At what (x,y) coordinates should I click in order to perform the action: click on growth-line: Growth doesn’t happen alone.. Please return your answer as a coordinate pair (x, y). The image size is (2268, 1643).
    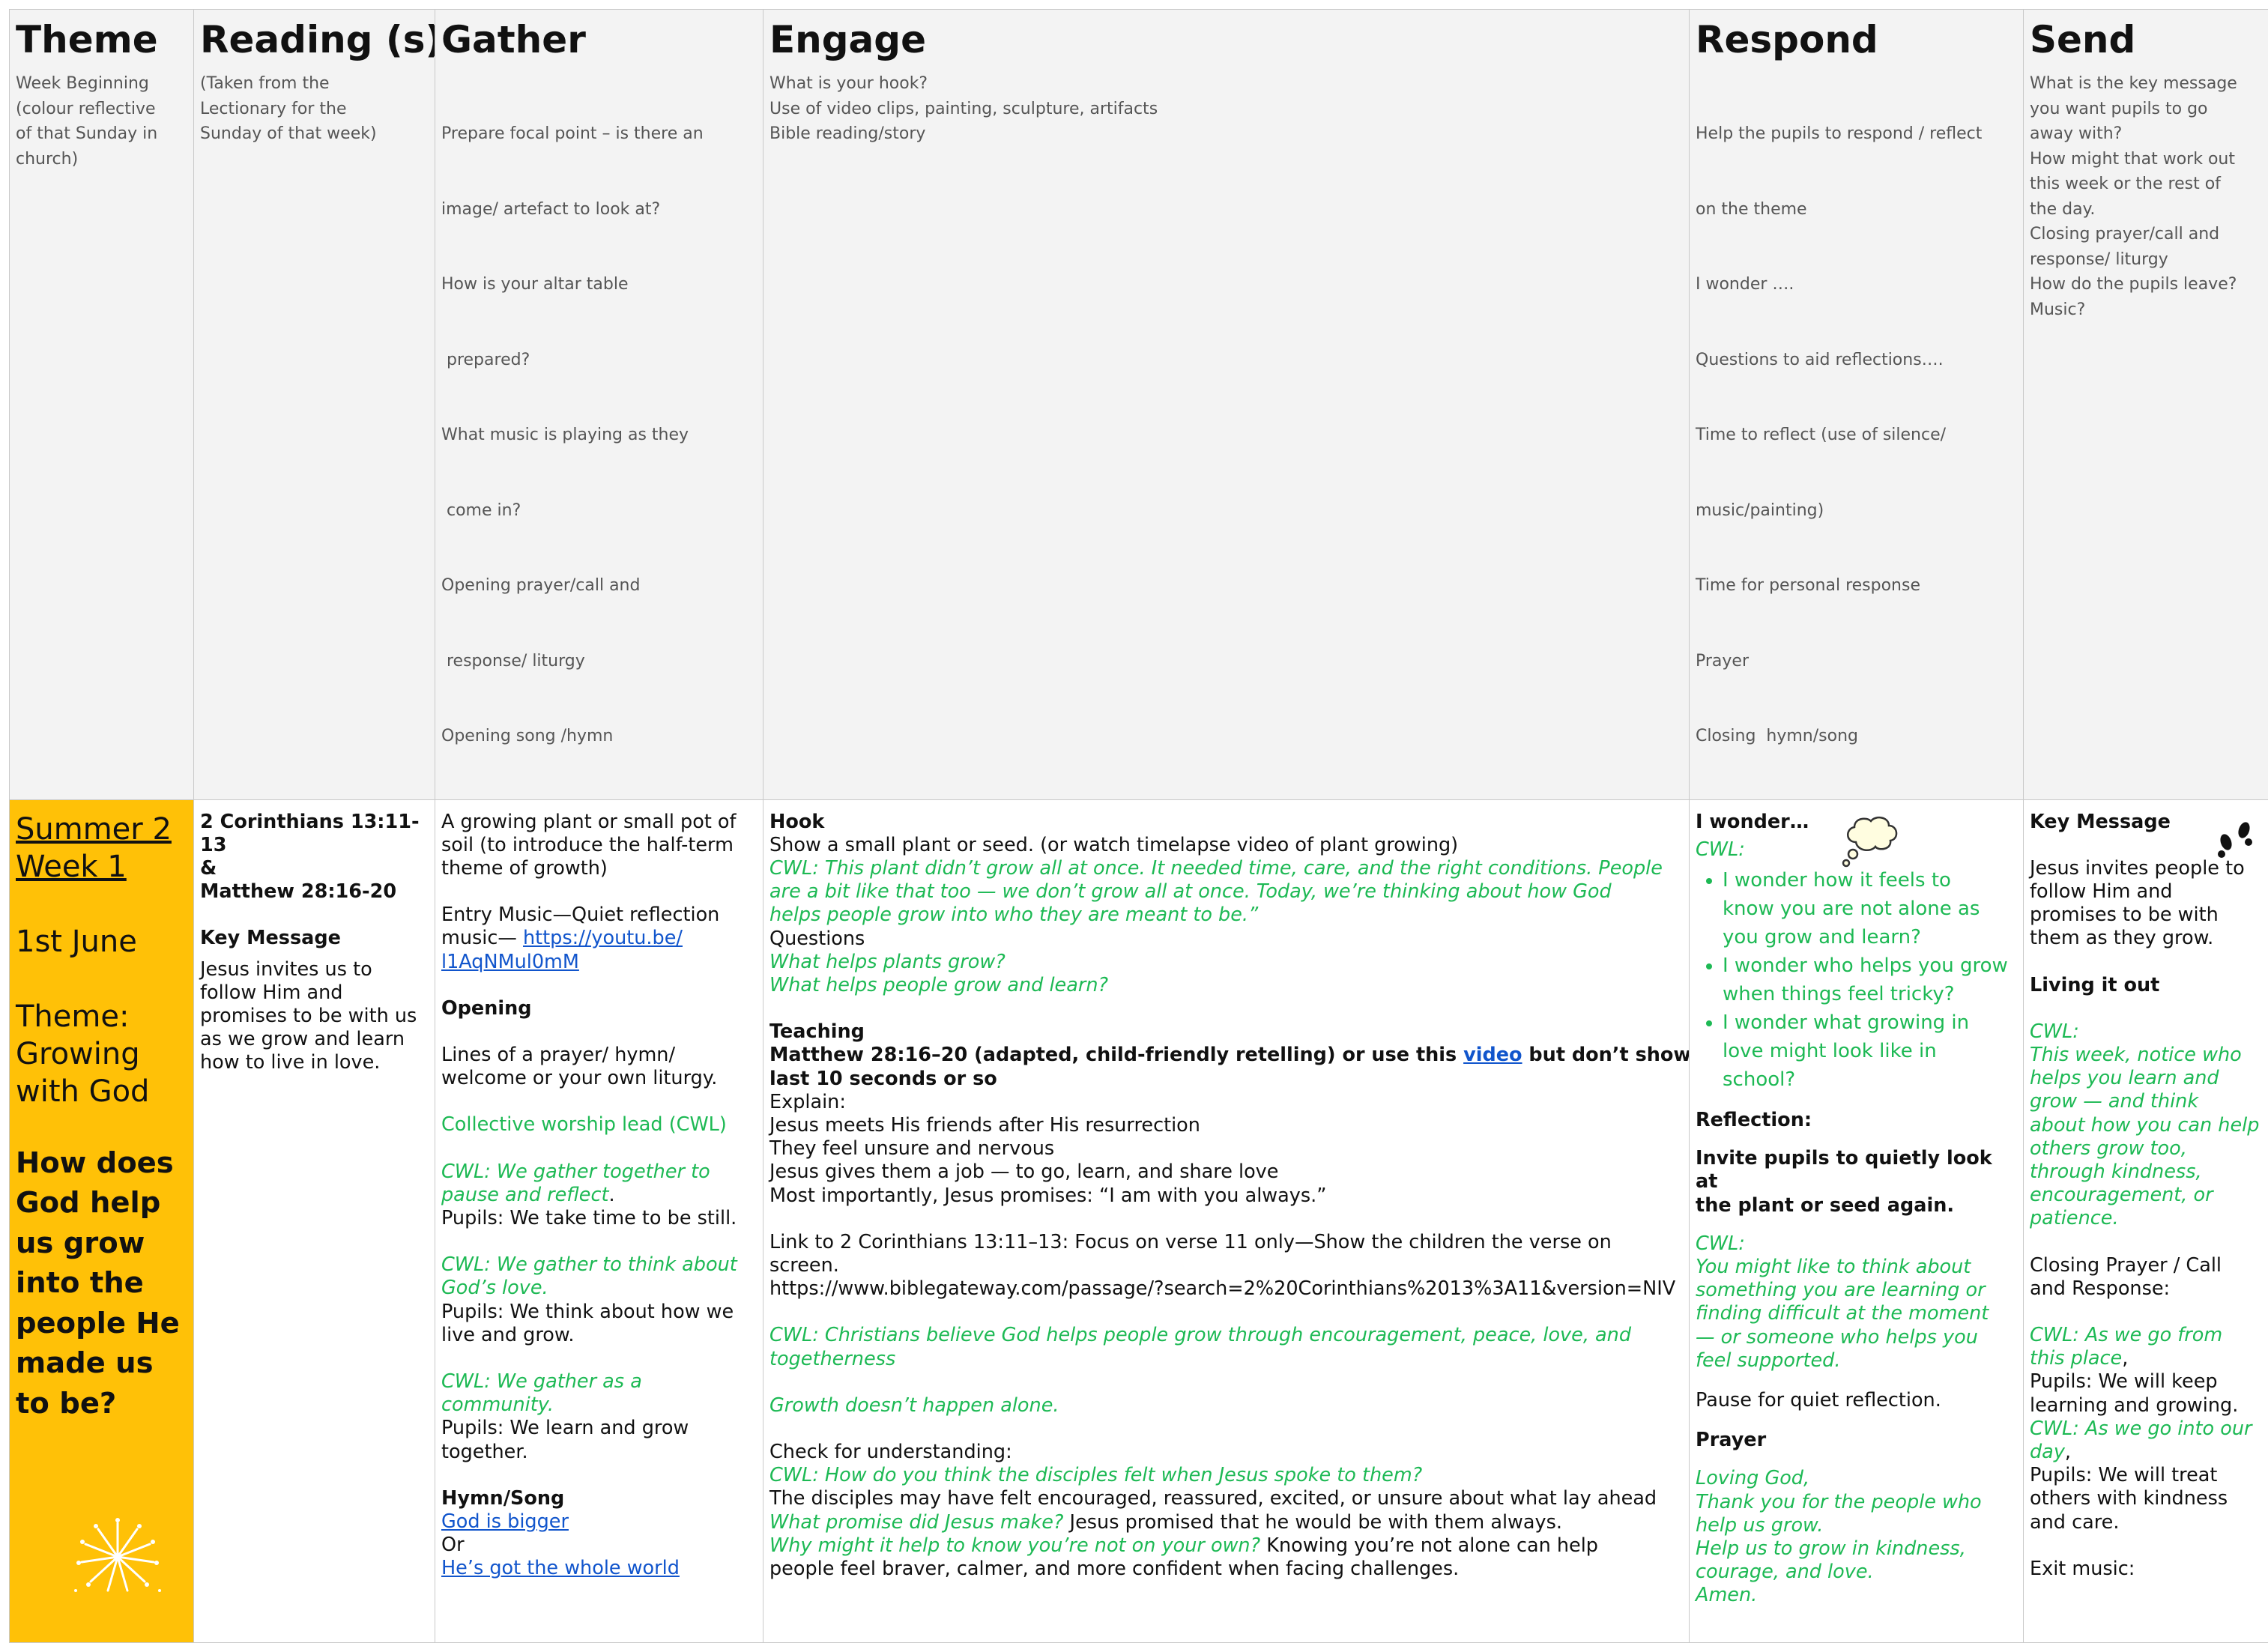
    Looking at the image, I should click on (1226, 1405).